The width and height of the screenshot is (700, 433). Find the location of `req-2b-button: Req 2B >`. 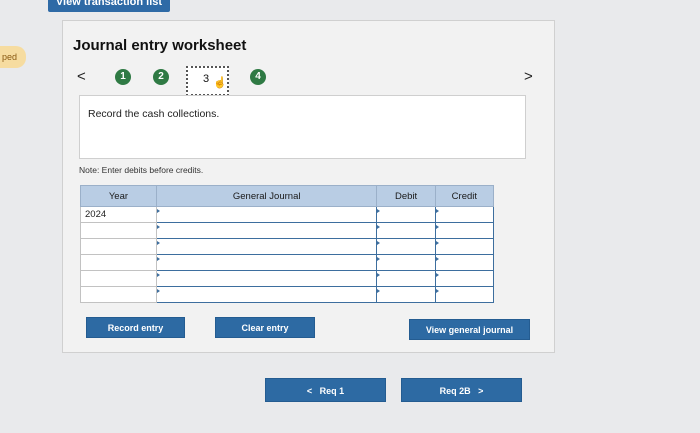

req-2b-button: Req 2B > is located at coordinates (461, 390).